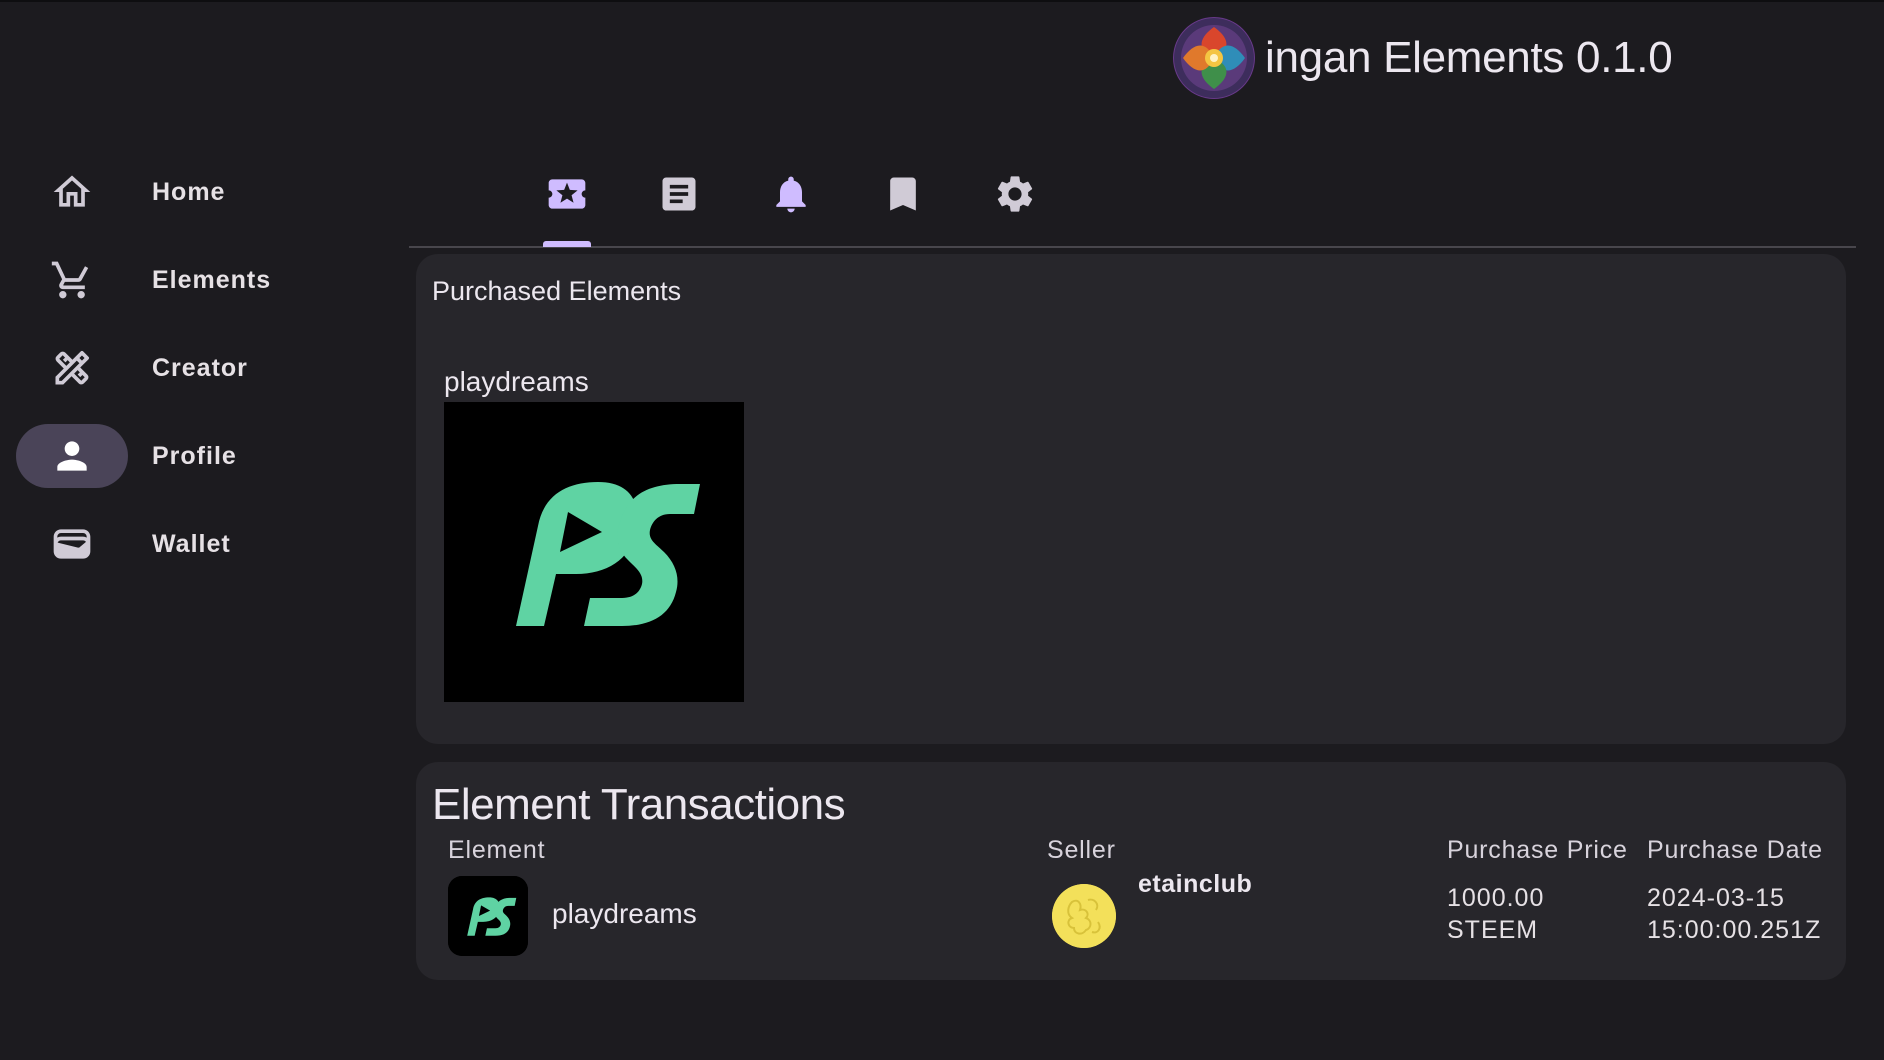 The height and width of the screenshot is (1060, 1884). What do you see at coordinates (1015, 194) in the screenshot?
I see `gear-icon` at bounding box center [1015, 194].